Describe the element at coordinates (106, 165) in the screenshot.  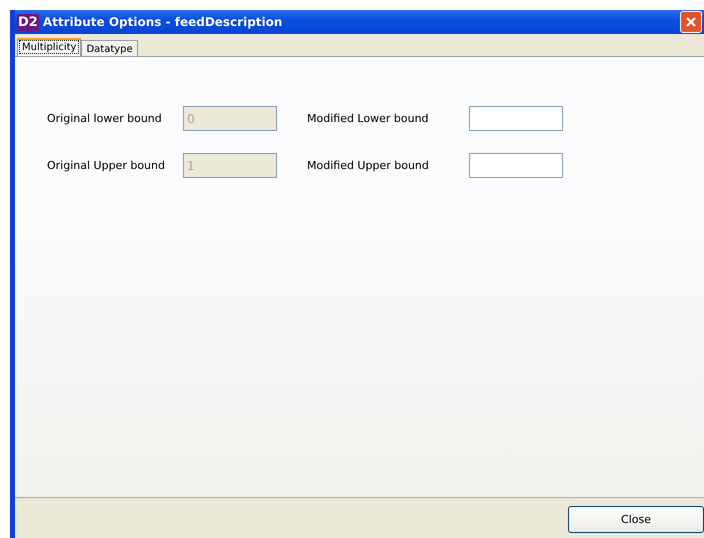
I see `field-label: Original Upper bound` at that location.